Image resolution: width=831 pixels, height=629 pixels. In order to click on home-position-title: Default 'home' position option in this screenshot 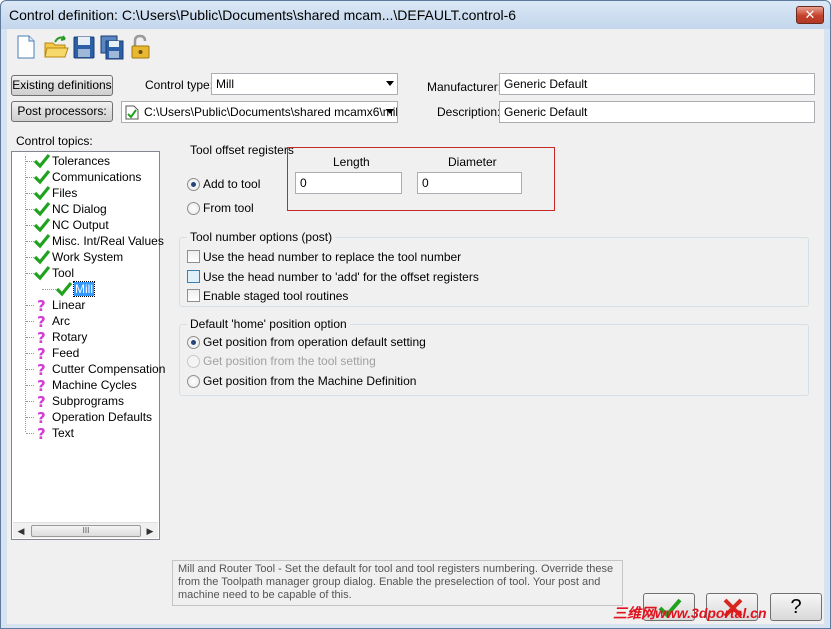, I will do `click(268, 324)`.